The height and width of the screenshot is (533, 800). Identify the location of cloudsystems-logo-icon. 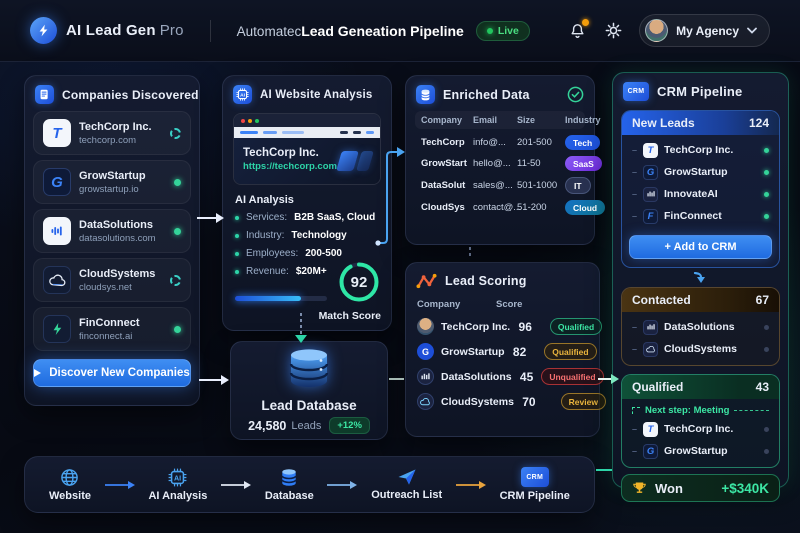
(57, 280).